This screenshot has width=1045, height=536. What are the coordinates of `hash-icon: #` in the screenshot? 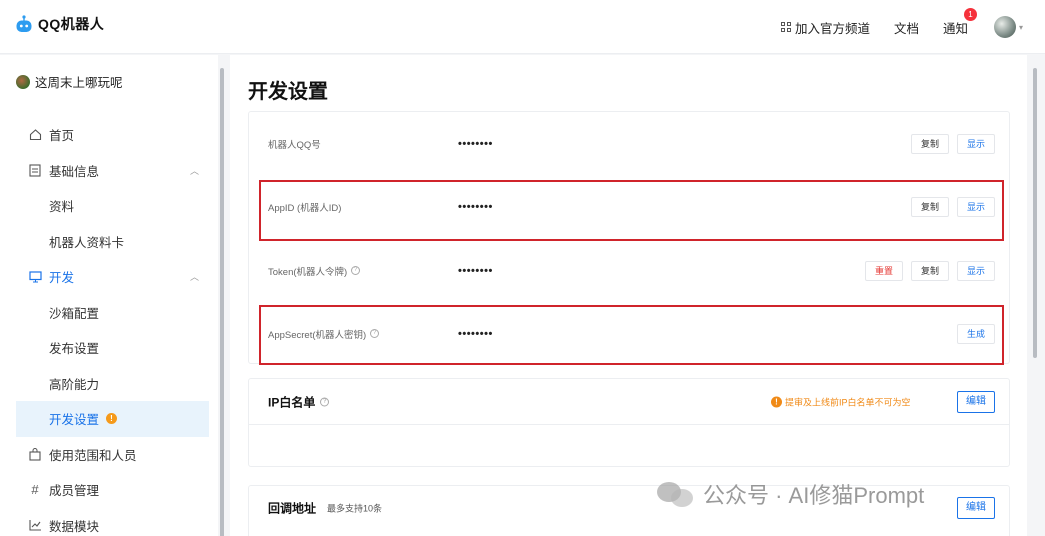 It's located at (35, 490).